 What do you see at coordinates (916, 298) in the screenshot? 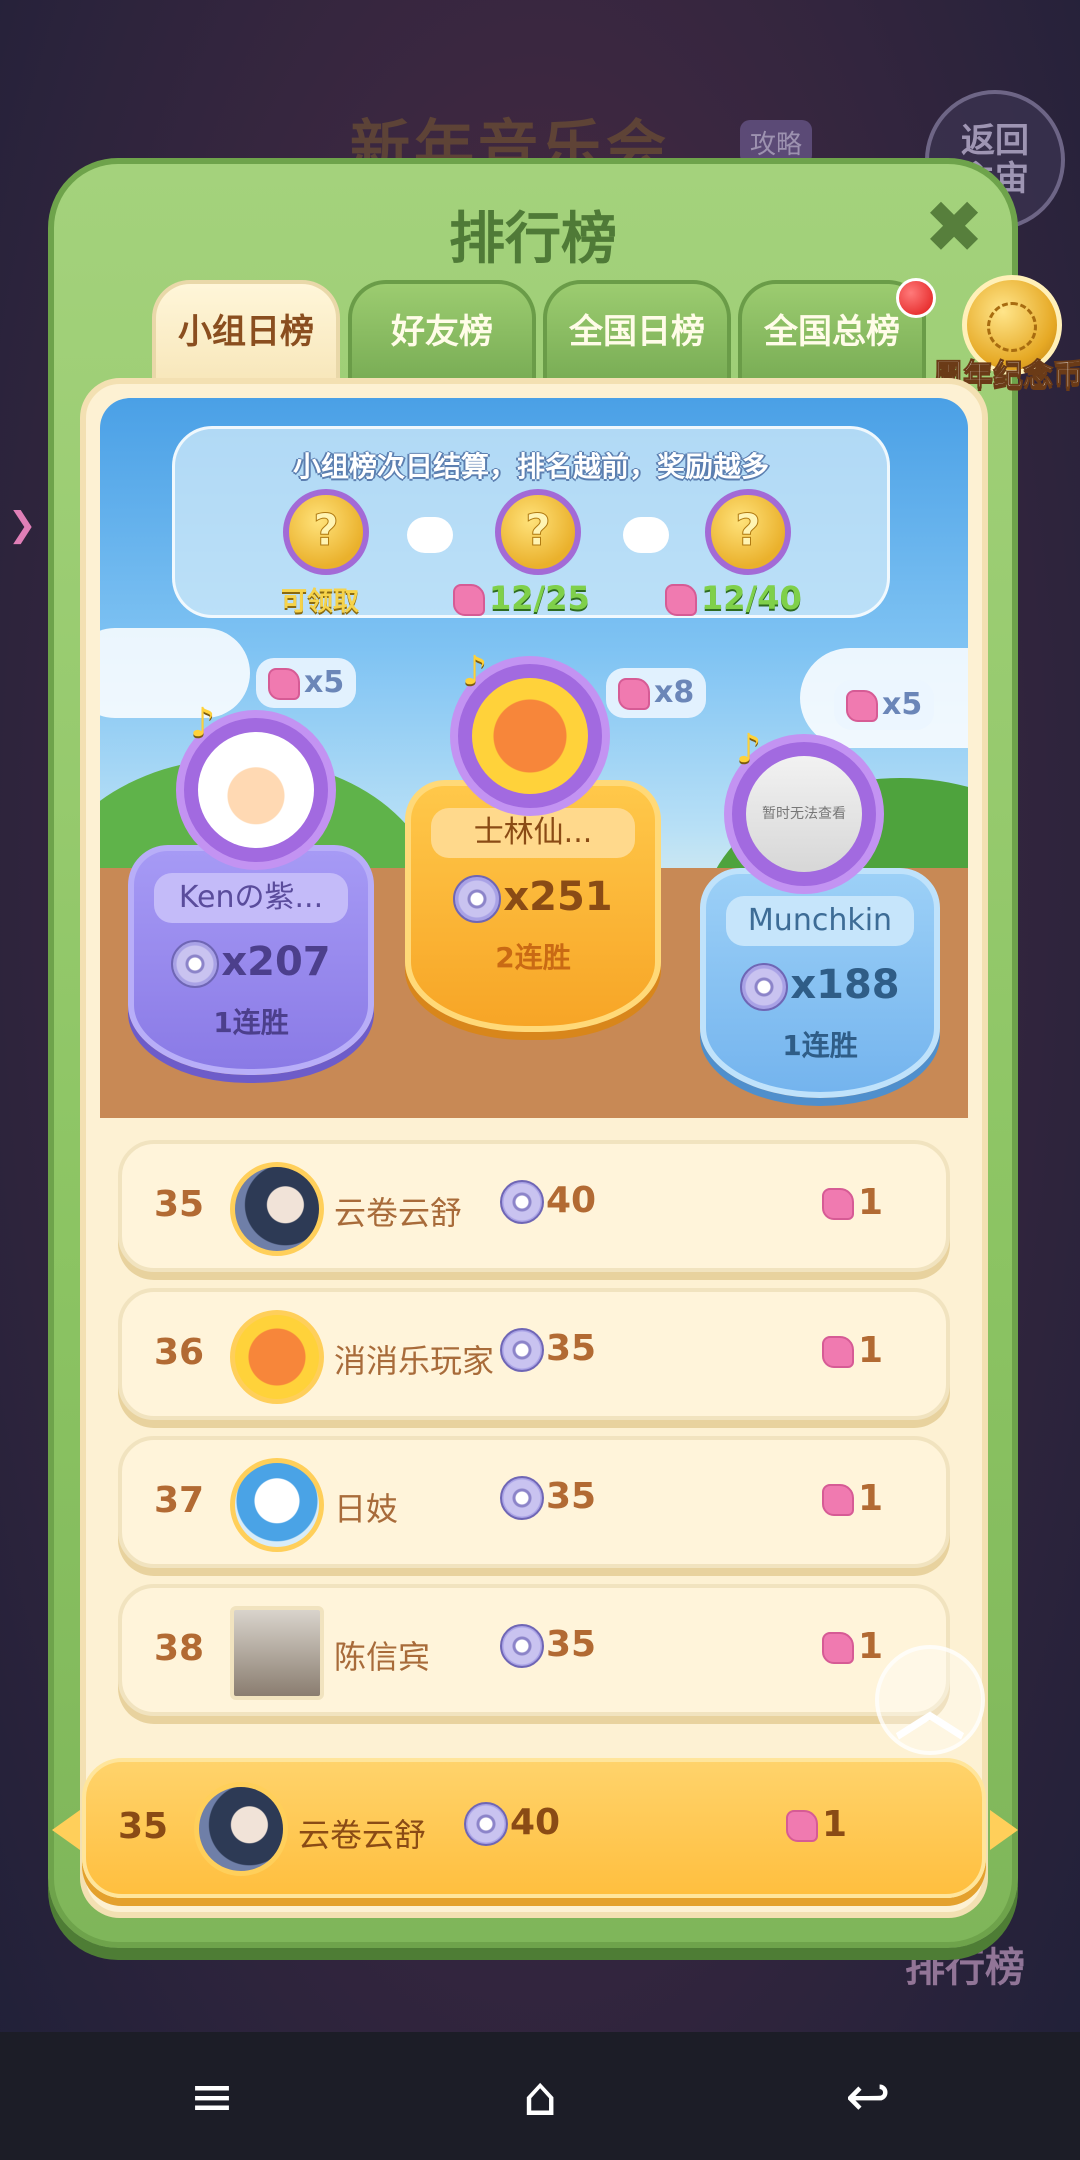
I see `notification-dot` at bounding box center [916, 298].